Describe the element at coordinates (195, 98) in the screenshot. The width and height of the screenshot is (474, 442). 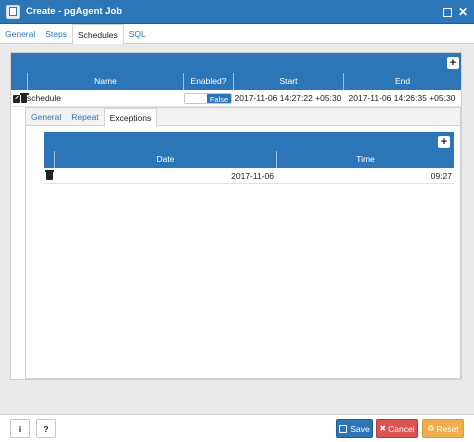
I see `toggle-track` at that location.